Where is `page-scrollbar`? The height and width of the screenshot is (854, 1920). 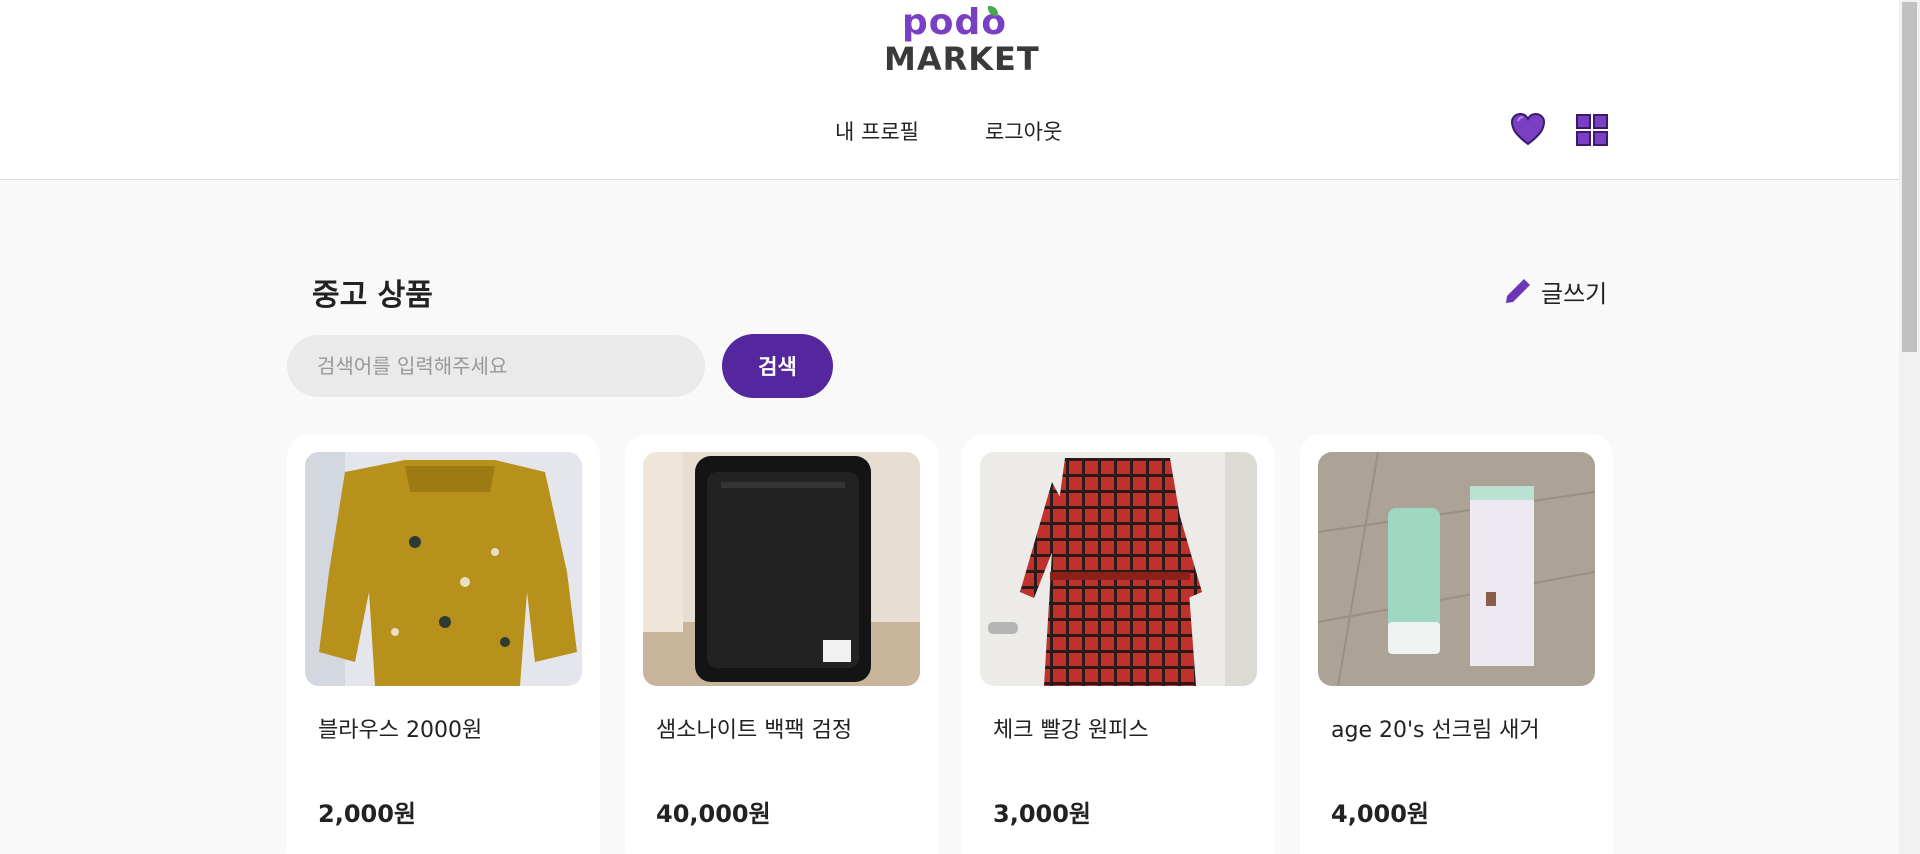
page-scrollbar is located at coordinates (1909, 427).